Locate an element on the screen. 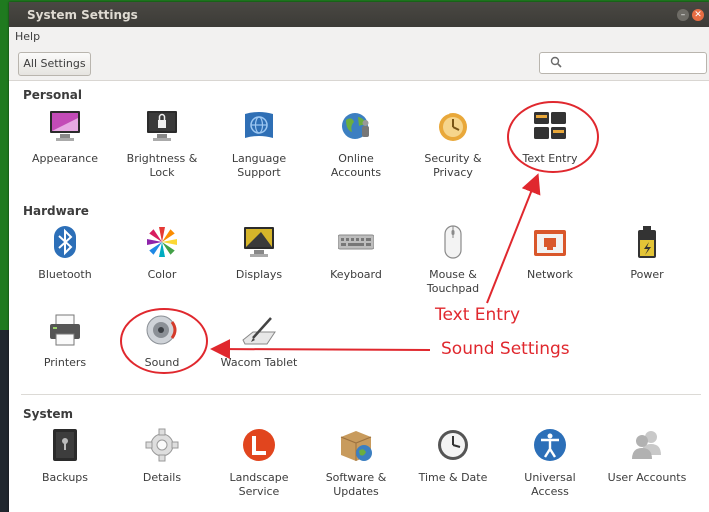 Image resolution: width=709 pixels, height=512 pixels. item-wacom-tablet: Wacom Tablet is located at coordinates (259, 341).